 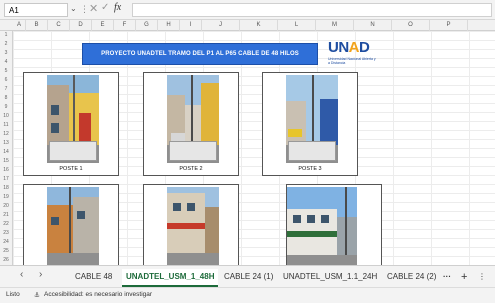 I want to click on photo-card: POSTE 2, so click(x=191, y=124).